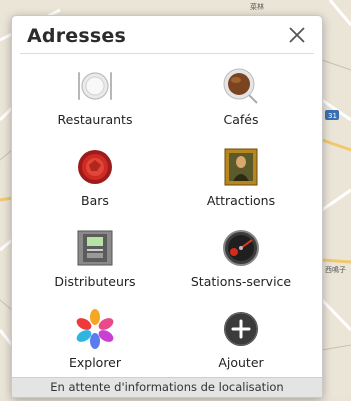  Describe the element at coordinates (76, 36) in the screenshot. I see `dialog-title: Adresses` at that location.